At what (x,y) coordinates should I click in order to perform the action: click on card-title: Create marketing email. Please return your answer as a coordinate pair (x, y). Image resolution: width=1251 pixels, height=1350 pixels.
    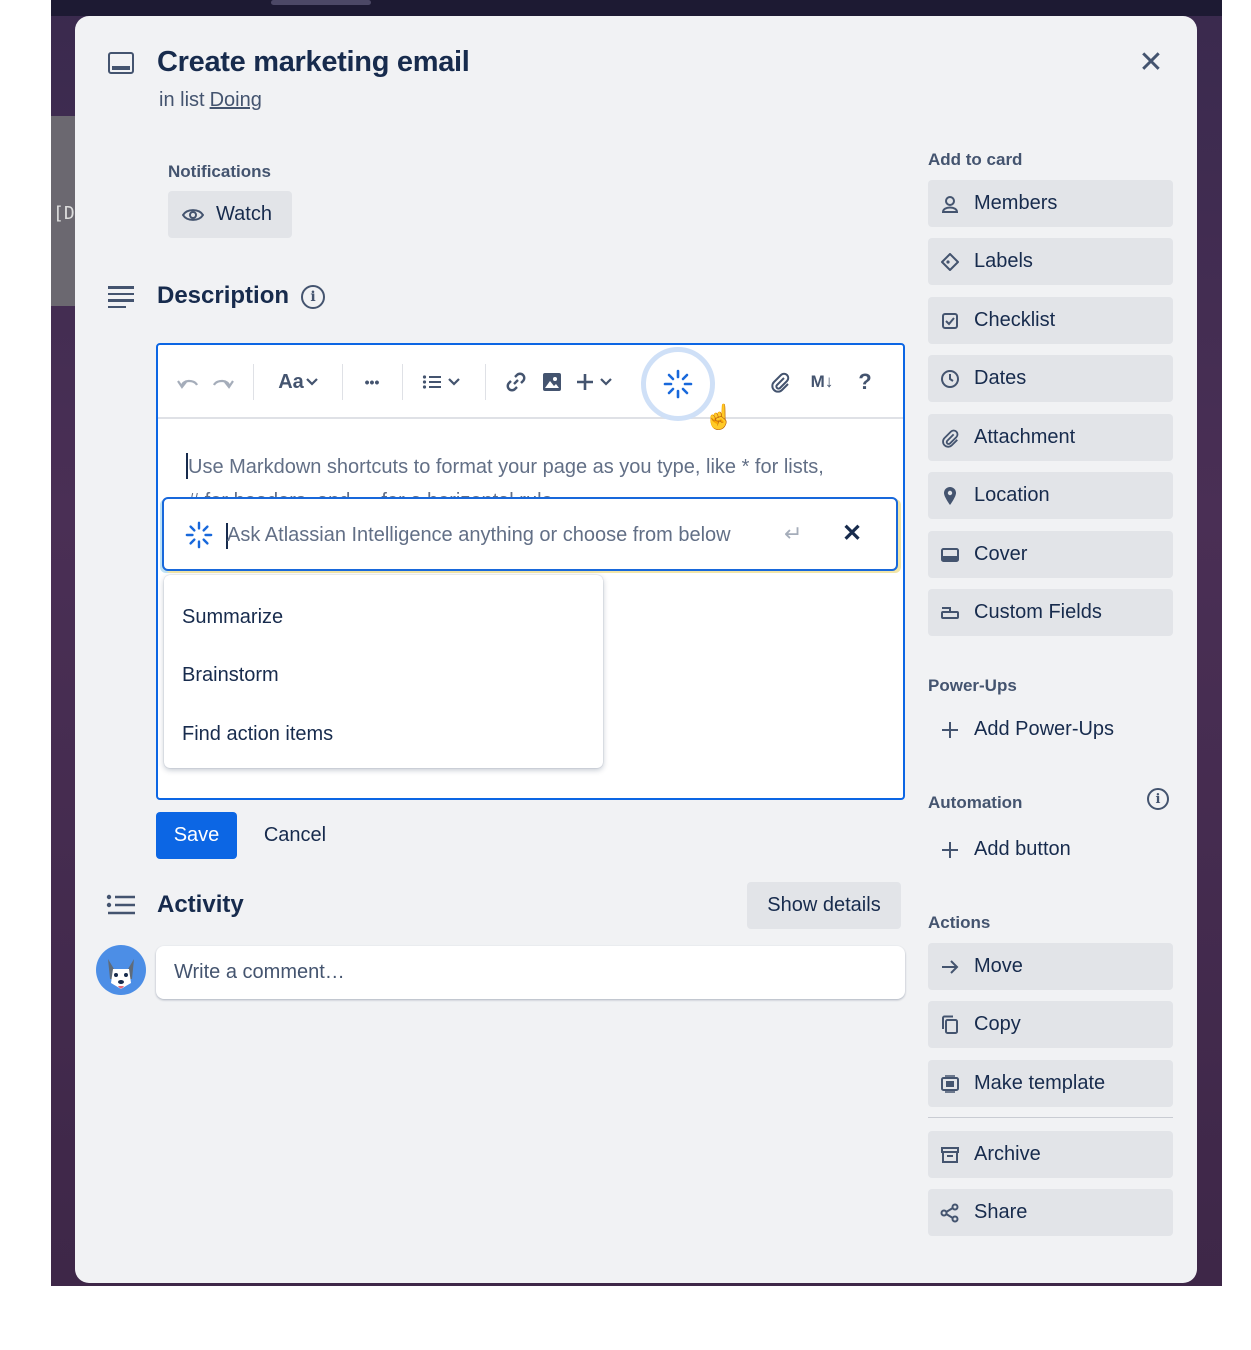
    Looking at the image, I should click on (313, 62).